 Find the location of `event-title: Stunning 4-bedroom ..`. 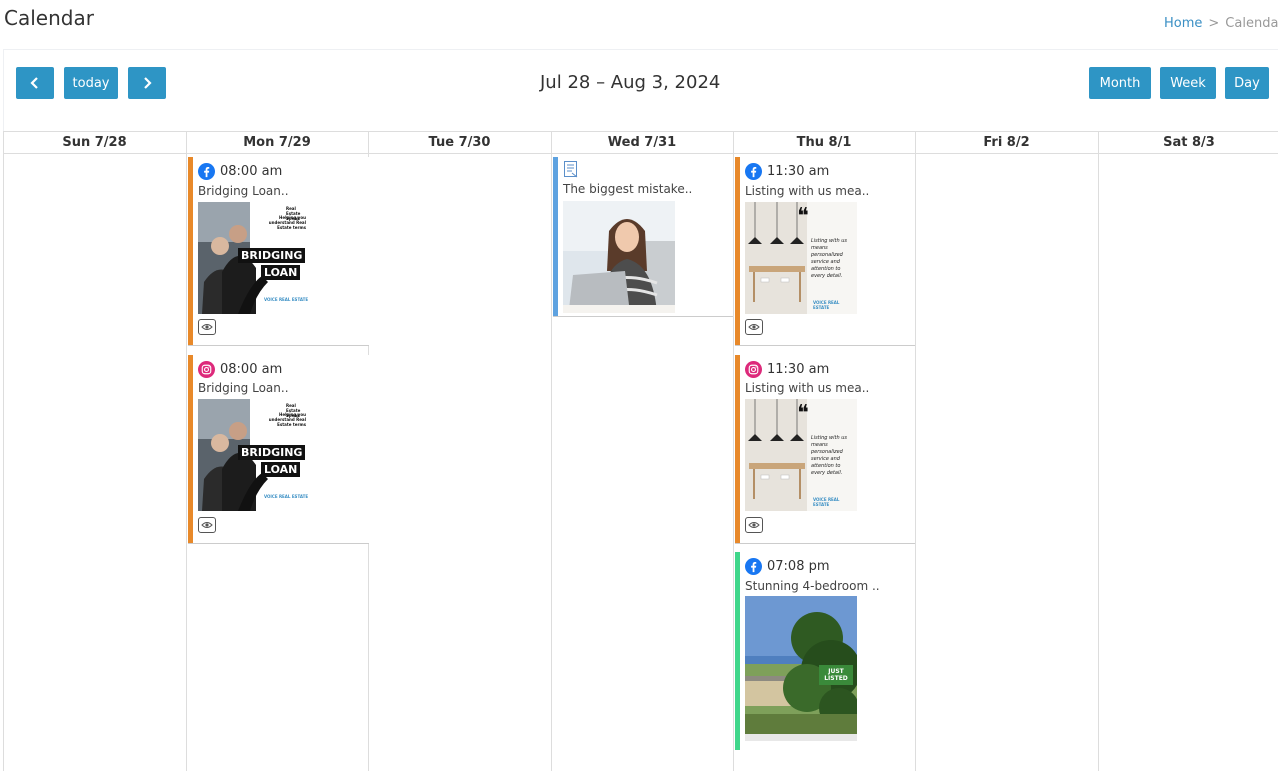

event-title: Stunning 4-bedroom .. is located at coordinates (812, 586).